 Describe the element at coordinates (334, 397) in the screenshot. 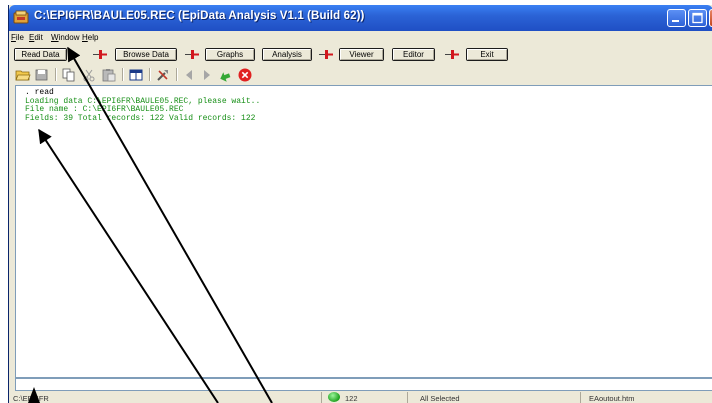

I see `green-status-led-icon` at that location.